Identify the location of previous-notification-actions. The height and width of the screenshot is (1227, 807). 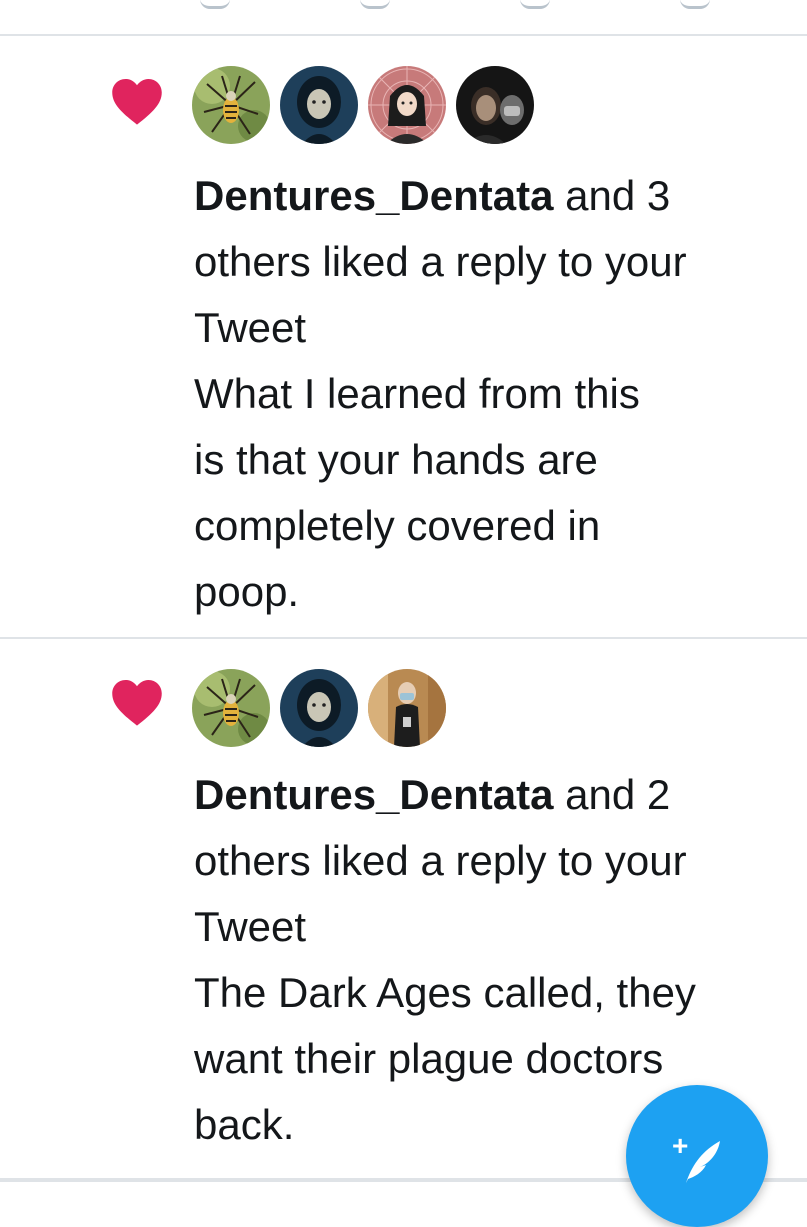
(403, 18).